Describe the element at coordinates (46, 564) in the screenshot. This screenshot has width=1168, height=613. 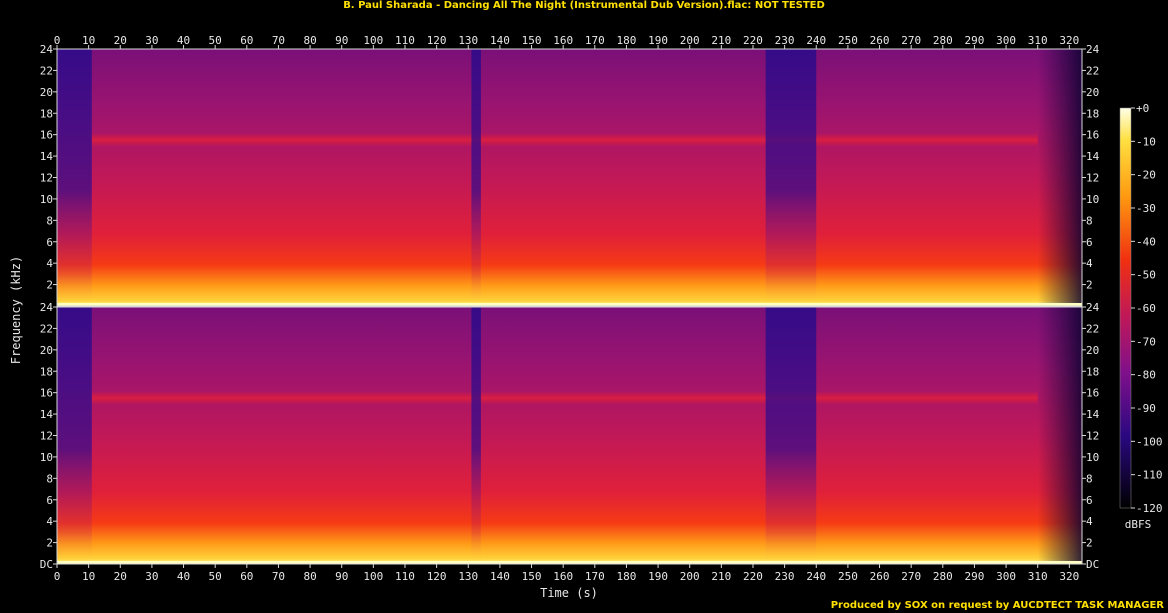
I see `y-tick-left-label: DC` at that location.